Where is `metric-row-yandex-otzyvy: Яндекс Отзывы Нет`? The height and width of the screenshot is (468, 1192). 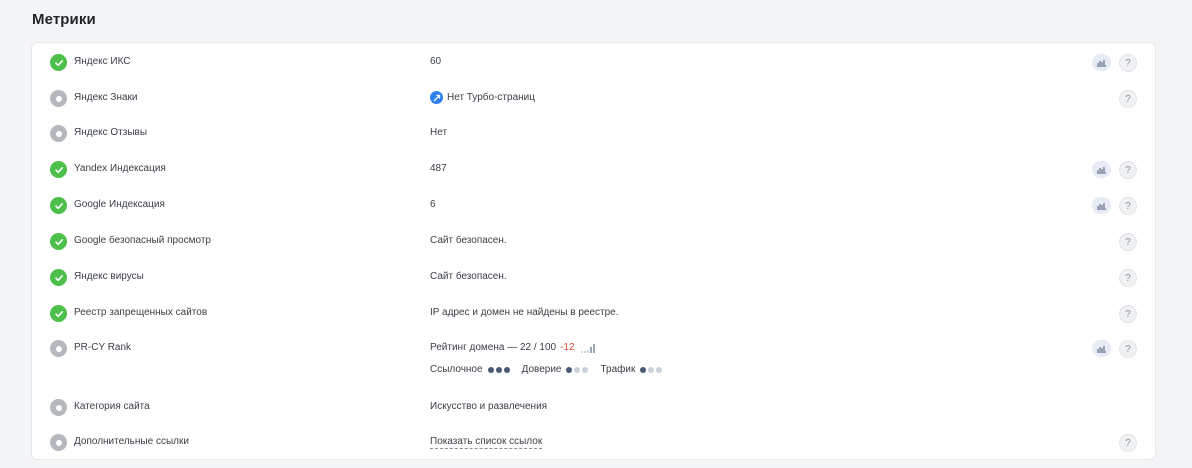 metric-row-yandex-otzyvy: Яндекс Отзывы Нет is located at coordinates (593, 133).